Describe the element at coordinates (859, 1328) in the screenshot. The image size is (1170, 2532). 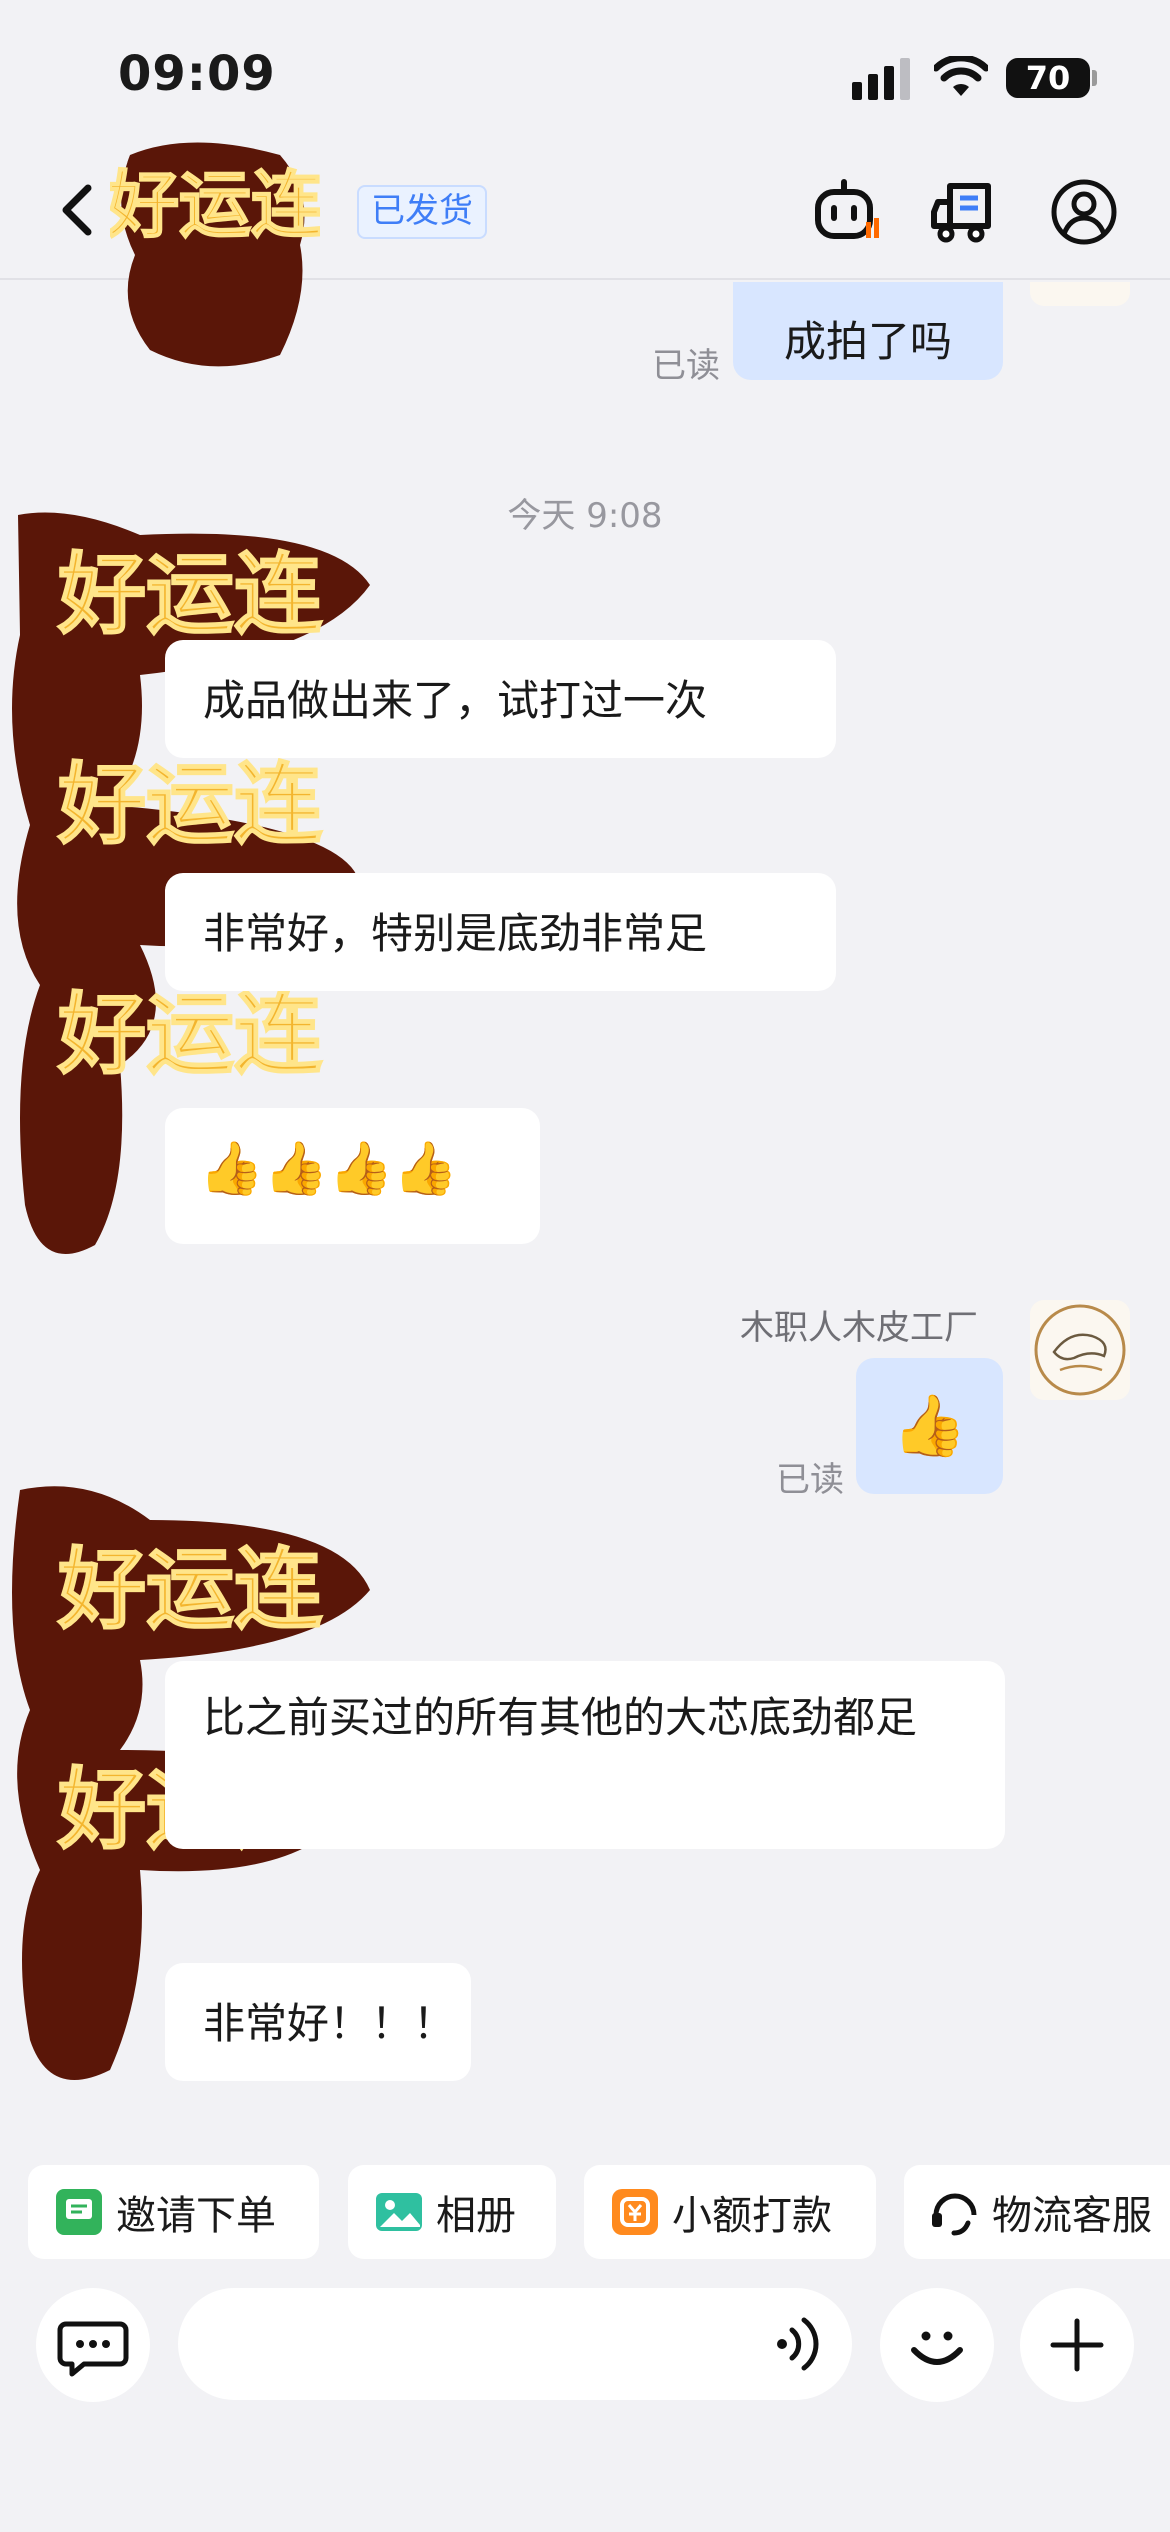
I see `sender-name: 木职人木皮工厂` at that location.